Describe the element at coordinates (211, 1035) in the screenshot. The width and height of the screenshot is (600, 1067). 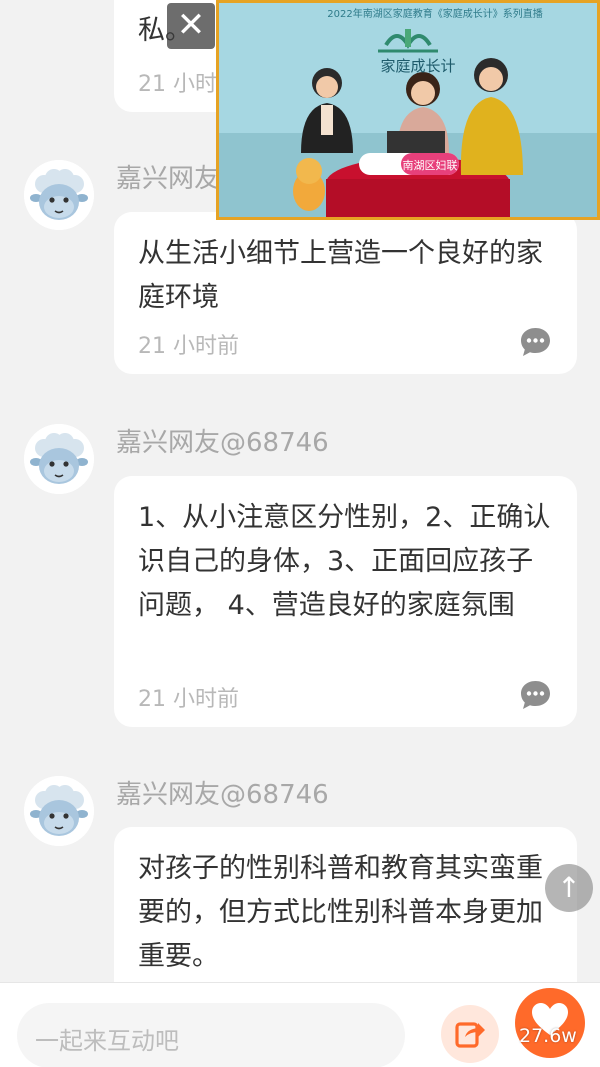
I see `comment-input: 一起来互动吧` at that location.